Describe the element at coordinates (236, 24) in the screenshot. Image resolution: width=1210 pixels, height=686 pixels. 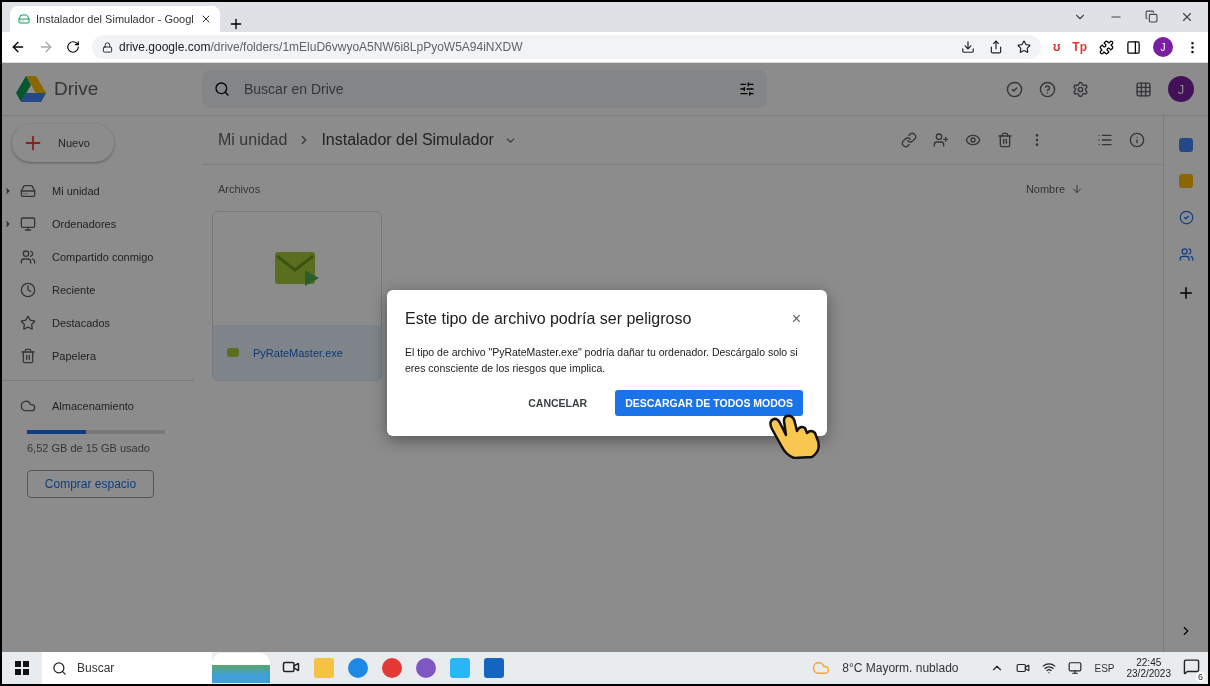
I see `new-tab-icon` at that location.